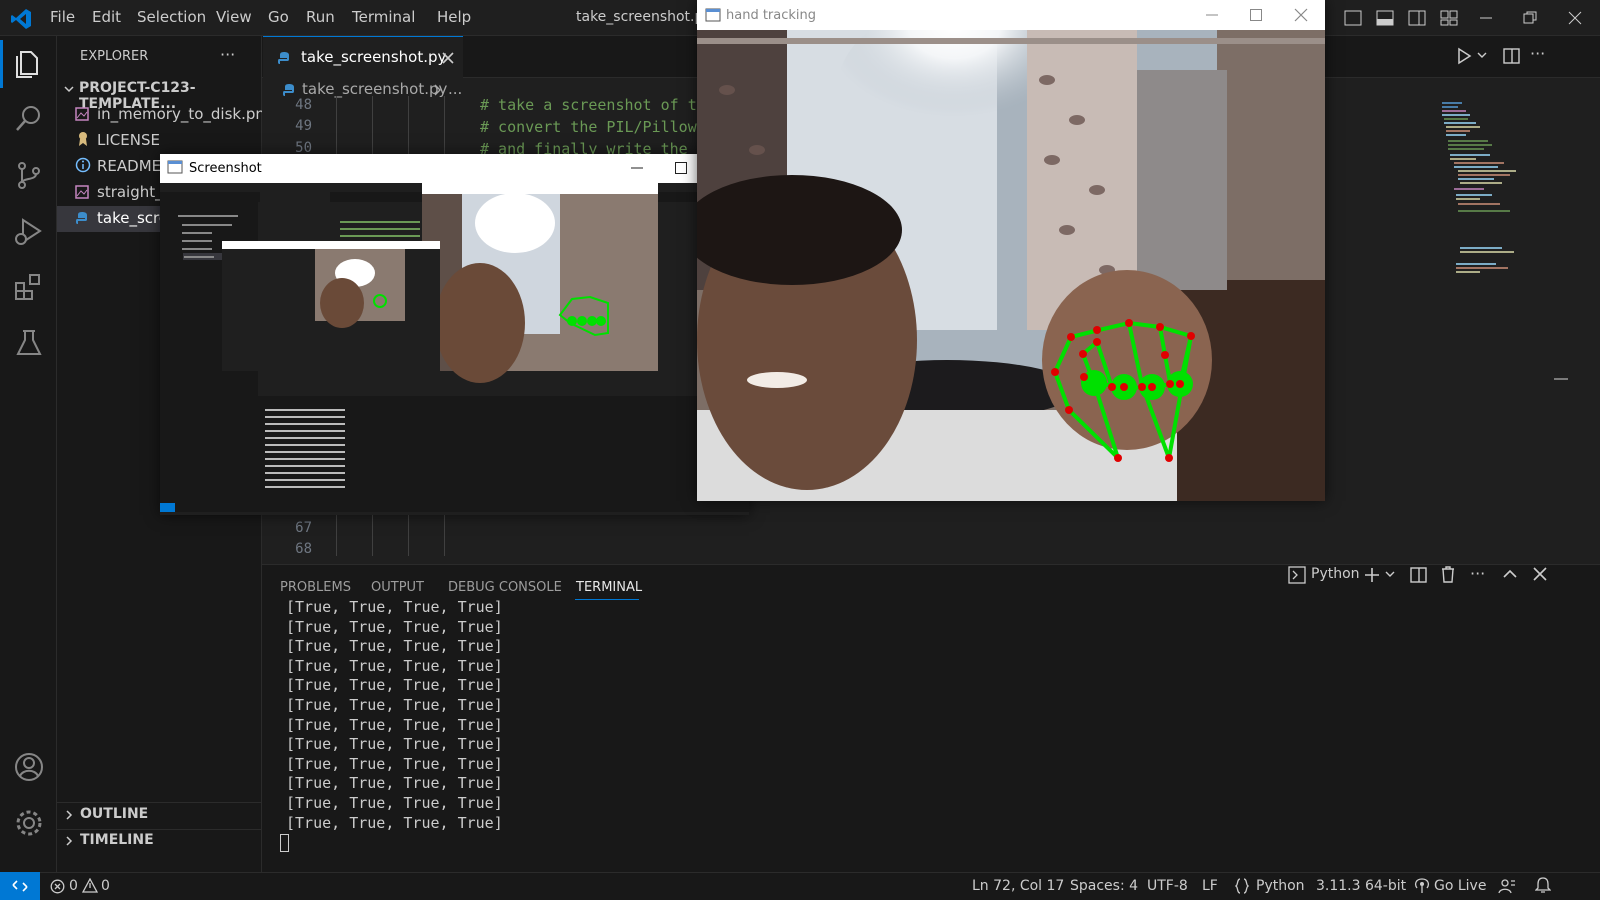 This screenshot has height=900, width=1600. I want to click on testing-flask-icon, so click(29, 343).